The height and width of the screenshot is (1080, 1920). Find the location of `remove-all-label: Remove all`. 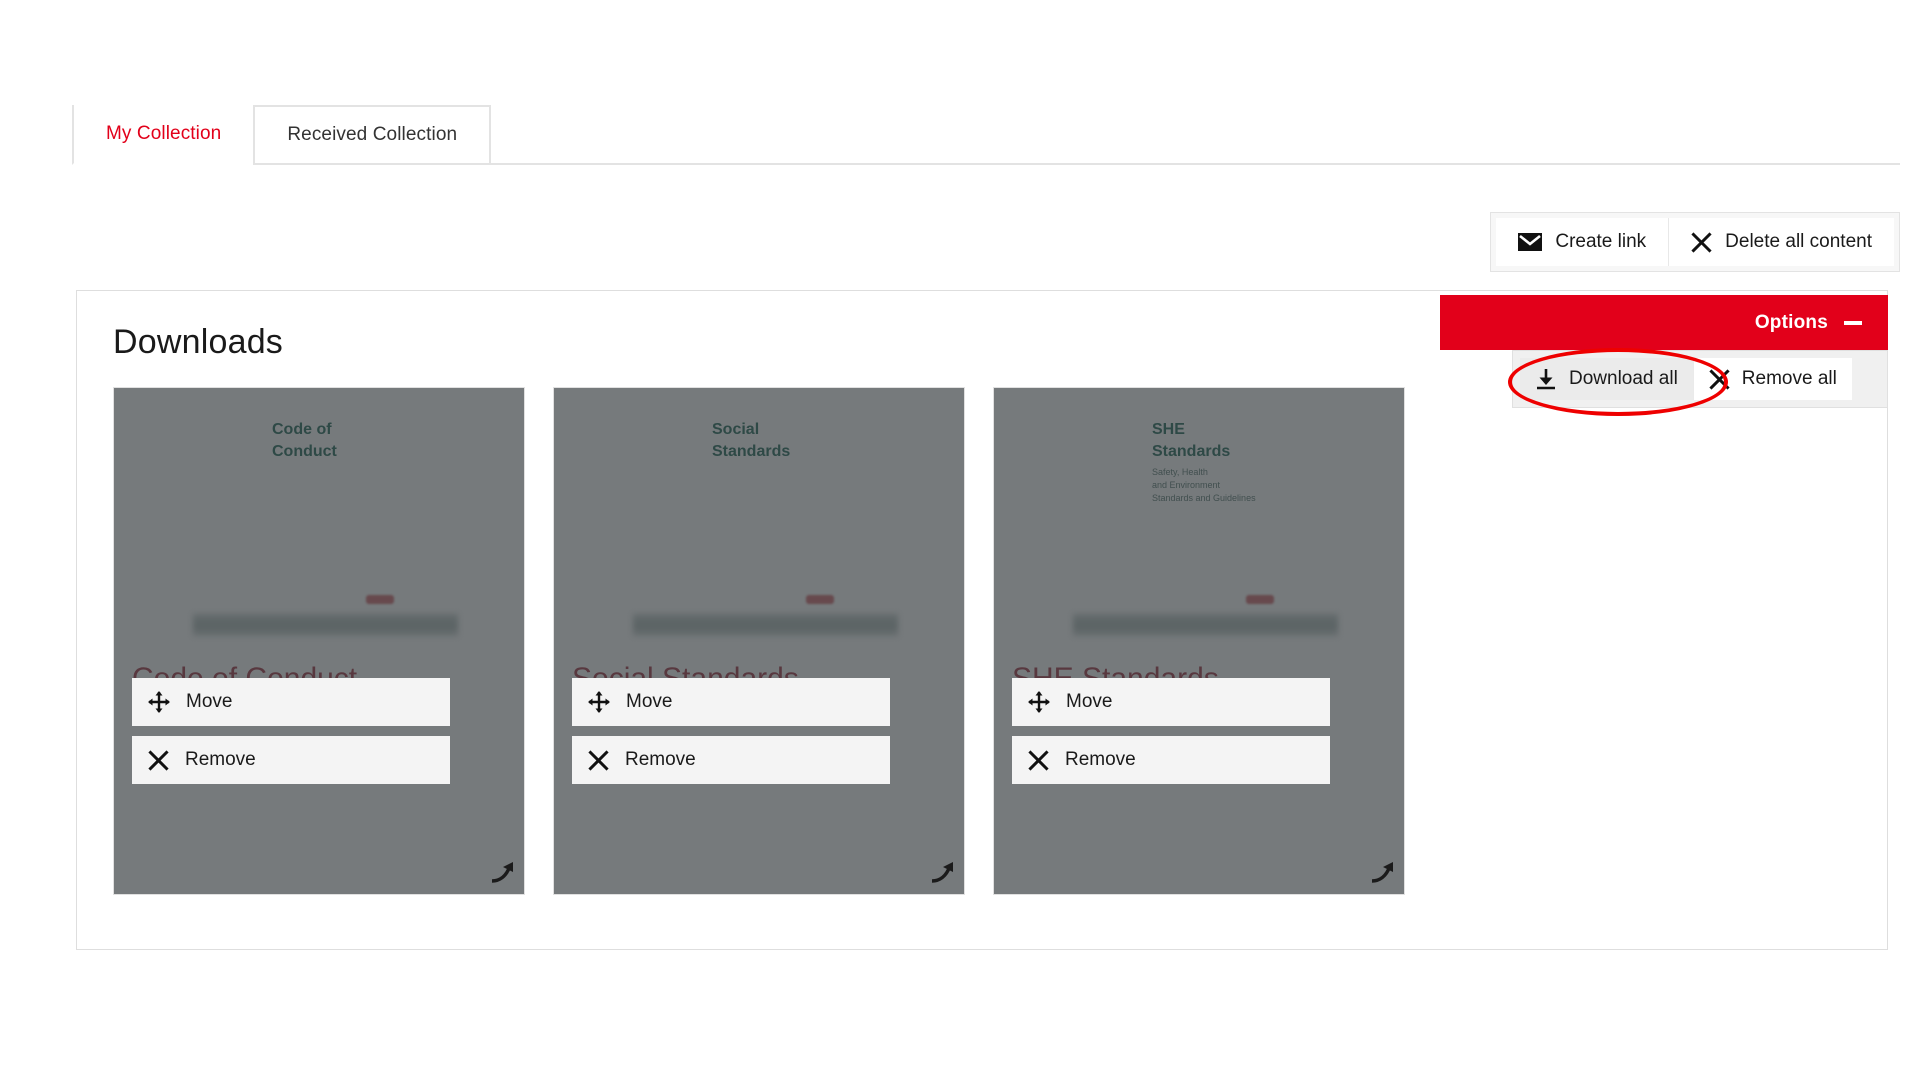

remove-all-label: Remove all is located at coordinates (1789, 378).